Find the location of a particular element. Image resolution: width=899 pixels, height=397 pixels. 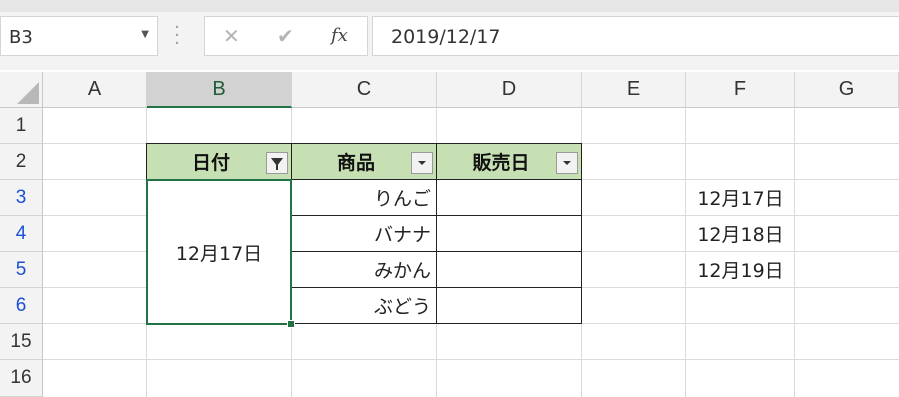

cell-d5 is located at coordinates (509, 269).